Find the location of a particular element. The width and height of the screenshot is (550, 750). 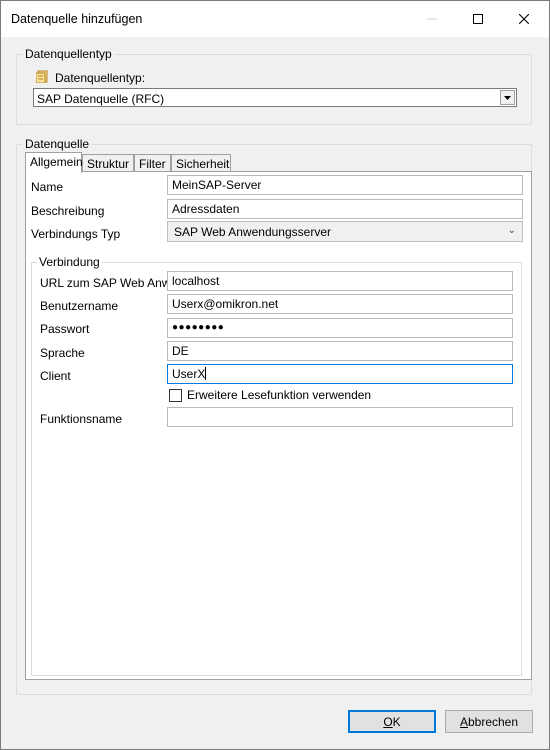

password-field: ●●●●●●●● is located at coordinates (340, 328).